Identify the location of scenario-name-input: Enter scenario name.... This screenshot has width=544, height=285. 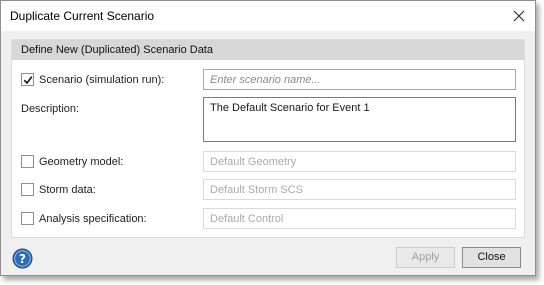
(359, 79).